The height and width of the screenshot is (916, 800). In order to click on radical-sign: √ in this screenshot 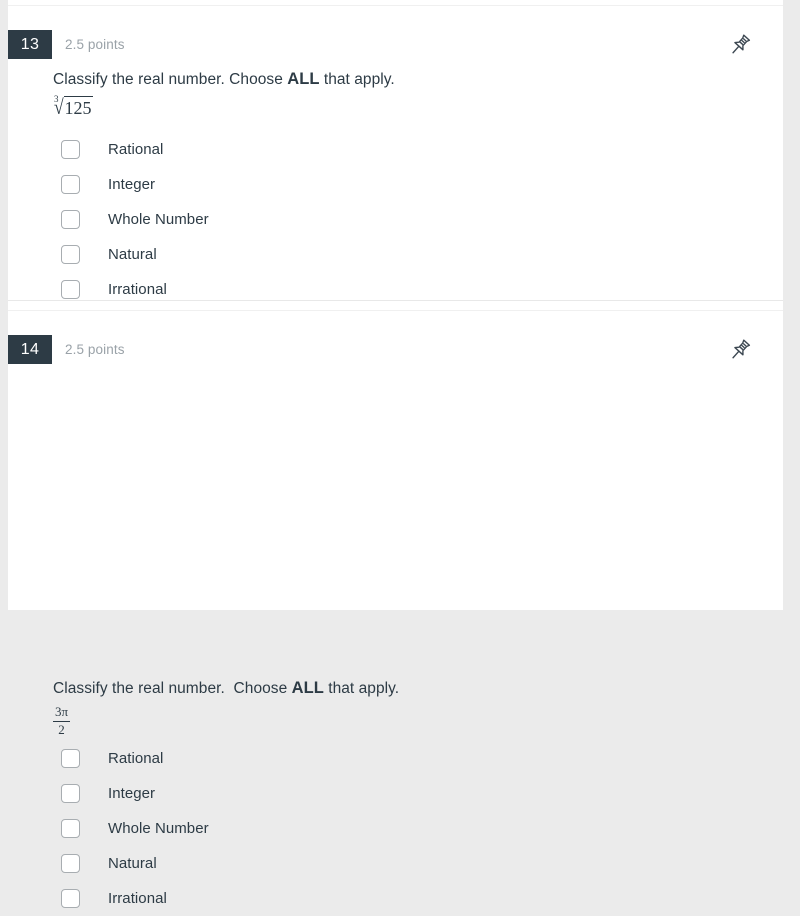, I will do `click(58, 107)`.